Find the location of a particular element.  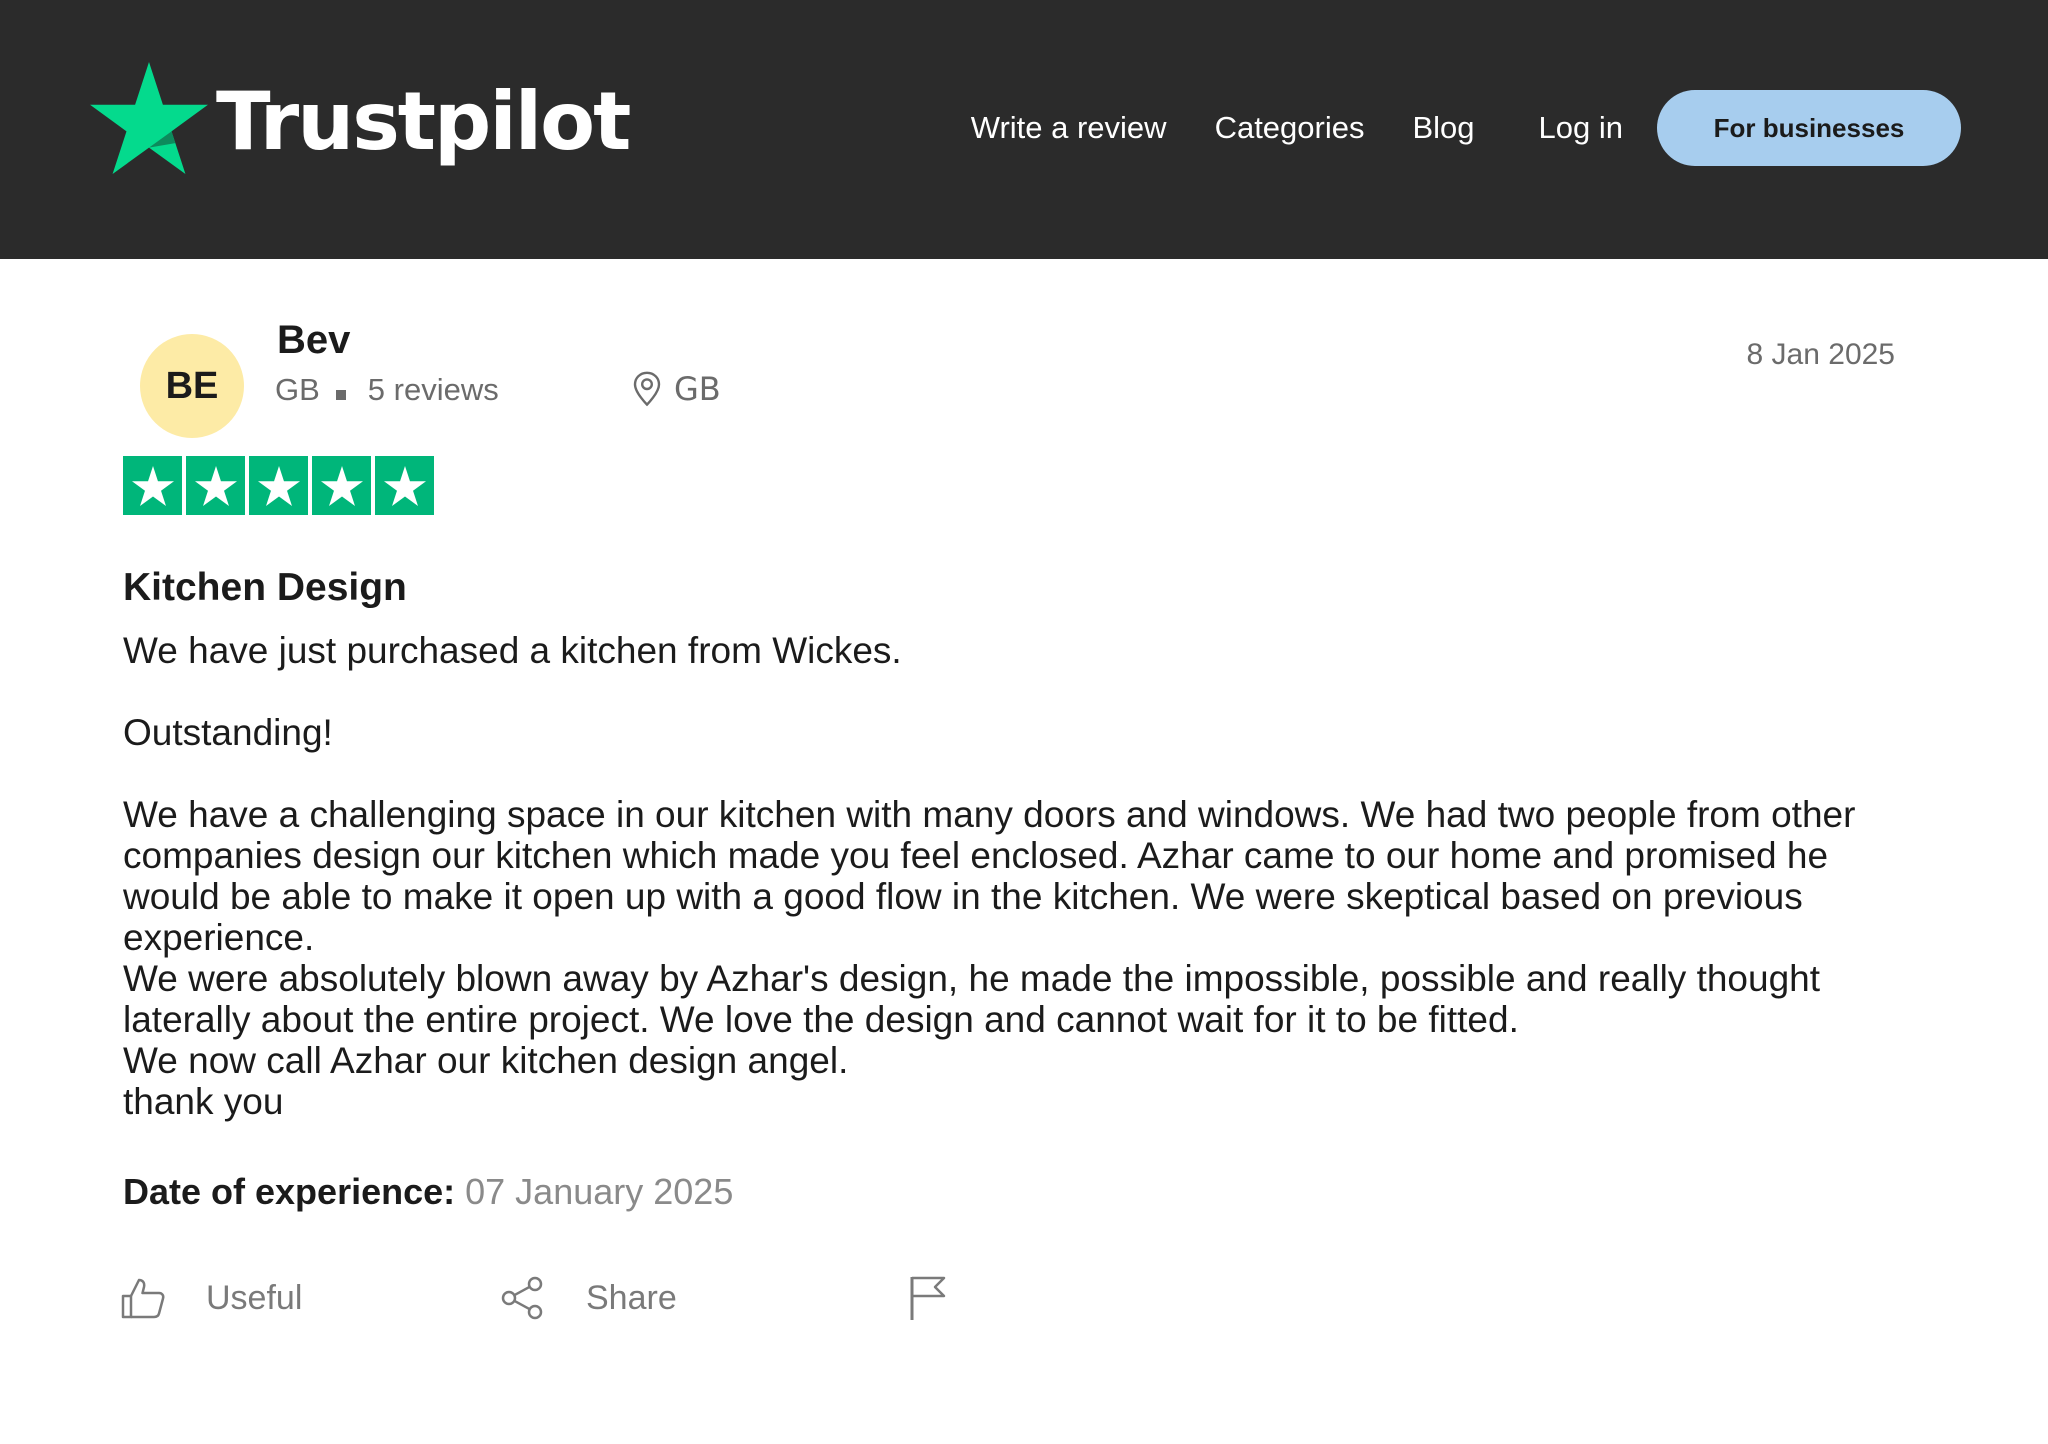

nav-blog: Blog is located at coordinates (1443, 128).